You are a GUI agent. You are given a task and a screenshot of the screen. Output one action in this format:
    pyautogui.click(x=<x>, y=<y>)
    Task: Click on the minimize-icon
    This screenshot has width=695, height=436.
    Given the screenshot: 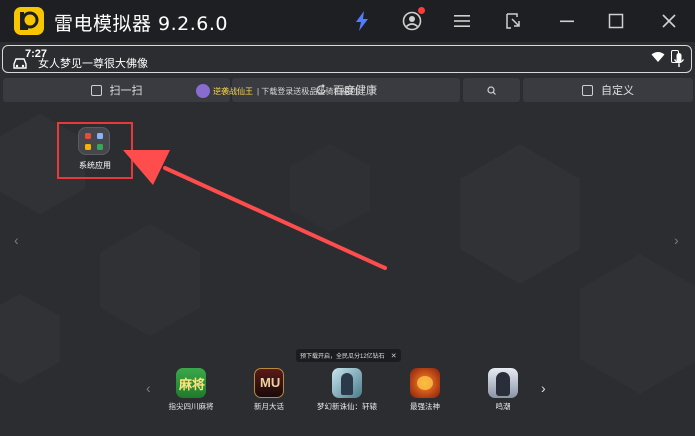 What is the action you would take?
    pyautogui.click(x=567, y=21)
    